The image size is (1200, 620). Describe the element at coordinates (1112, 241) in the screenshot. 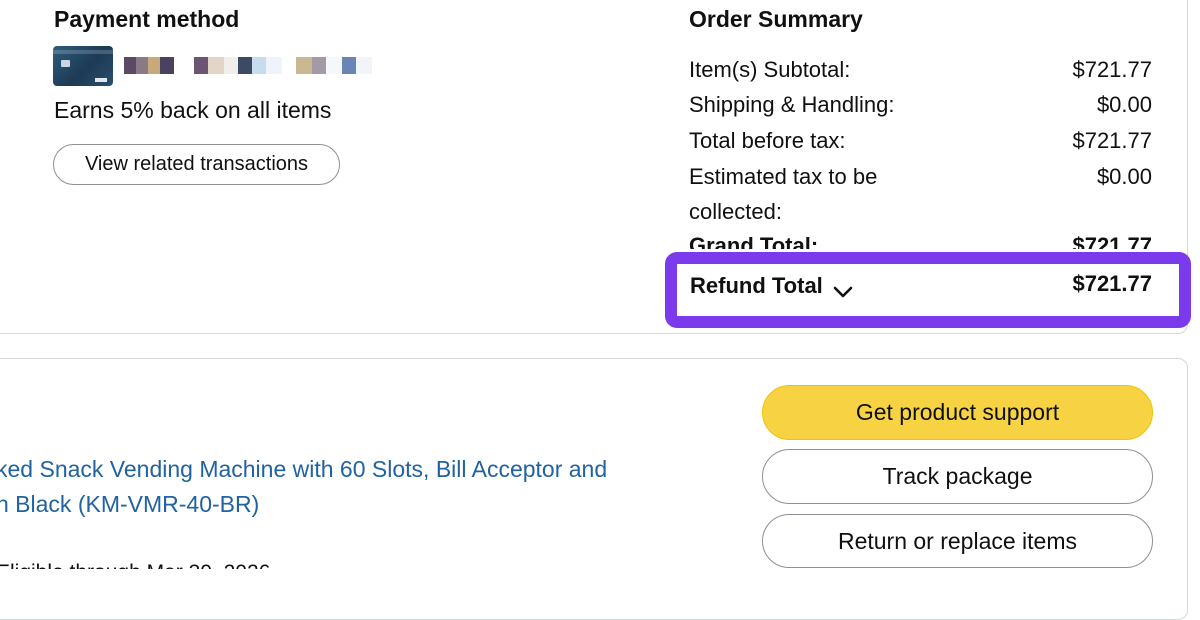

I see `grand-total-value: $721.77` at that location.